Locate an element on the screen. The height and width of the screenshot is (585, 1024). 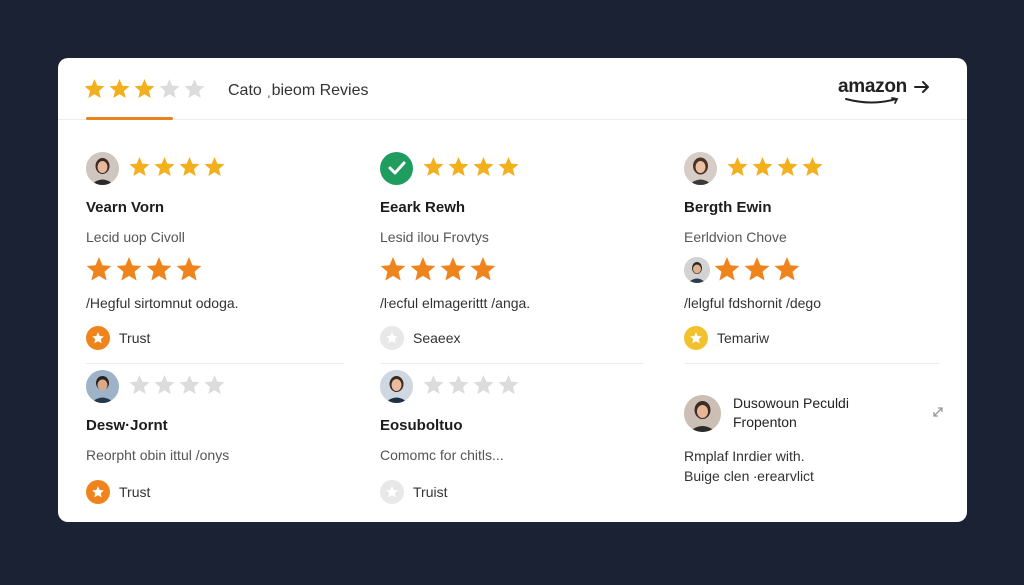
reviewer-title: Fropenton is located at coordinates (765, 422).